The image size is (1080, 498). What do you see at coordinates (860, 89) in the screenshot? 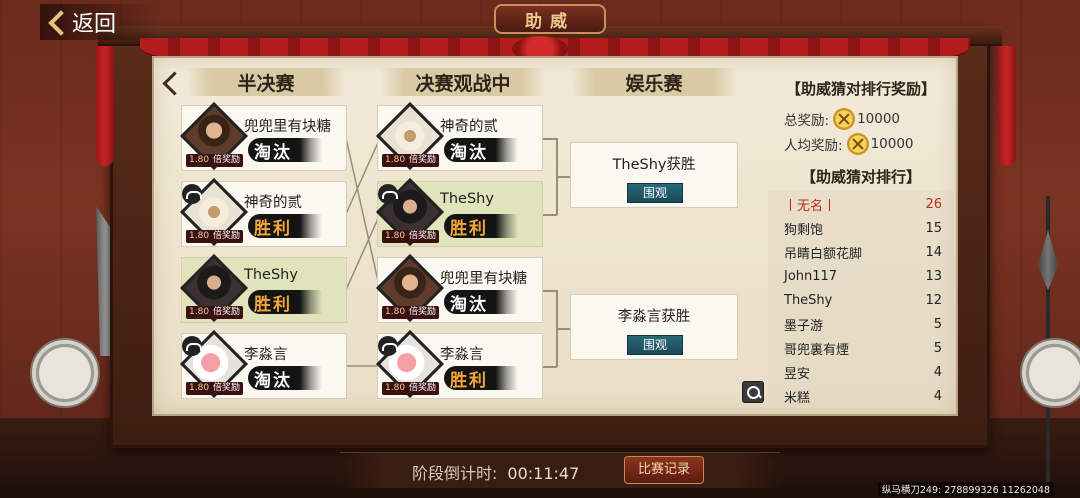
I see `reward-title: 【助威猜对排行奖励】` at bounding box center [860, 89].